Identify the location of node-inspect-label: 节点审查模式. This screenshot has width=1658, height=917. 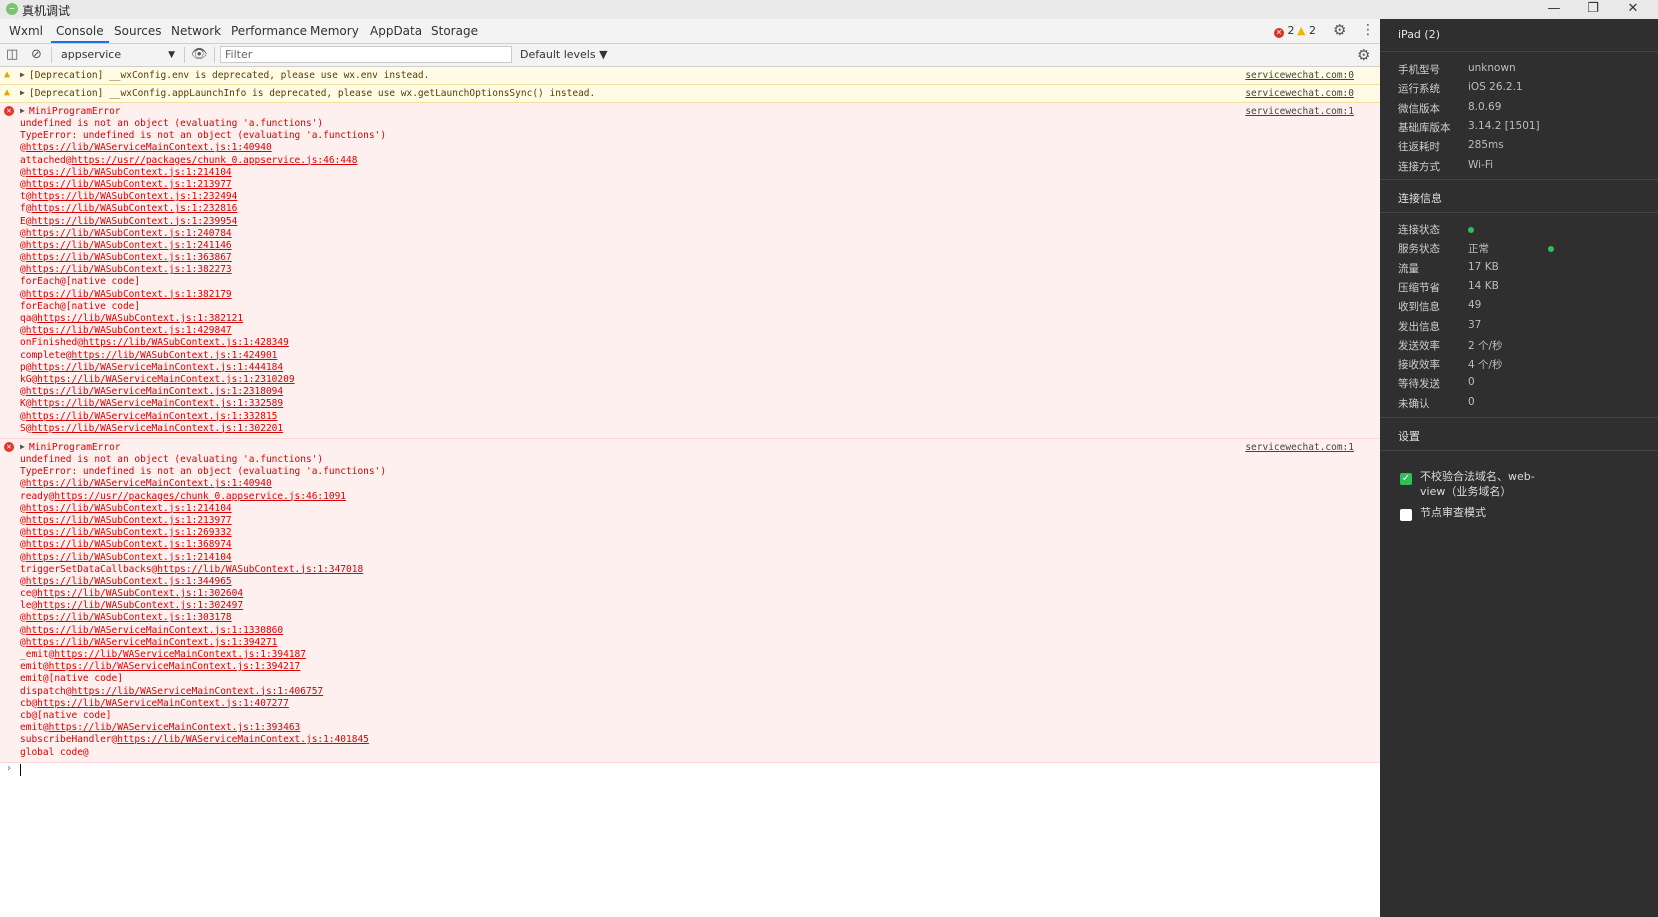
(1453, 512).